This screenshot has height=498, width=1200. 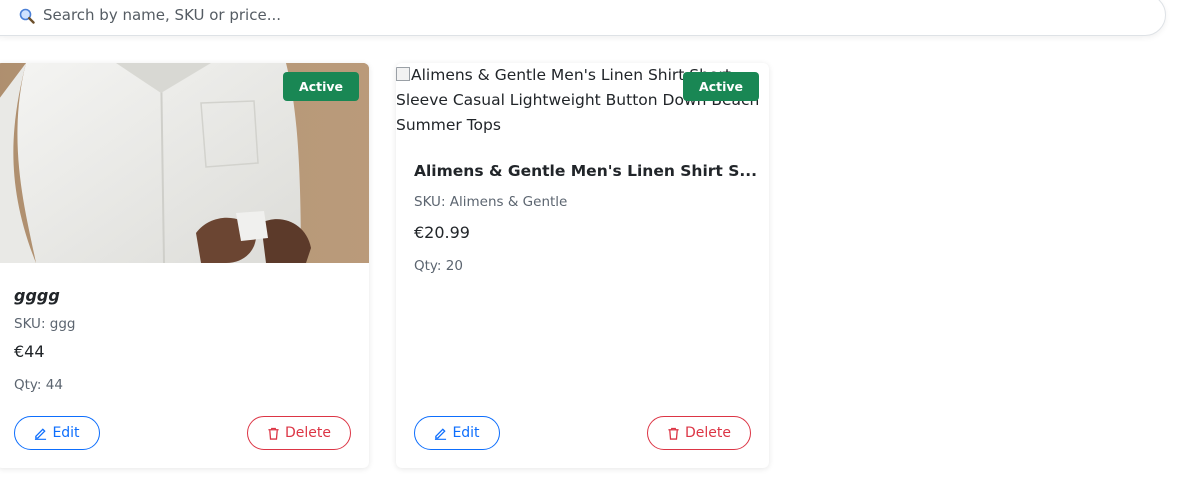 What do you see at coordinates (29, 351) in the screenshot?
I see `product-price: €44` at bounding box center [29, 351].